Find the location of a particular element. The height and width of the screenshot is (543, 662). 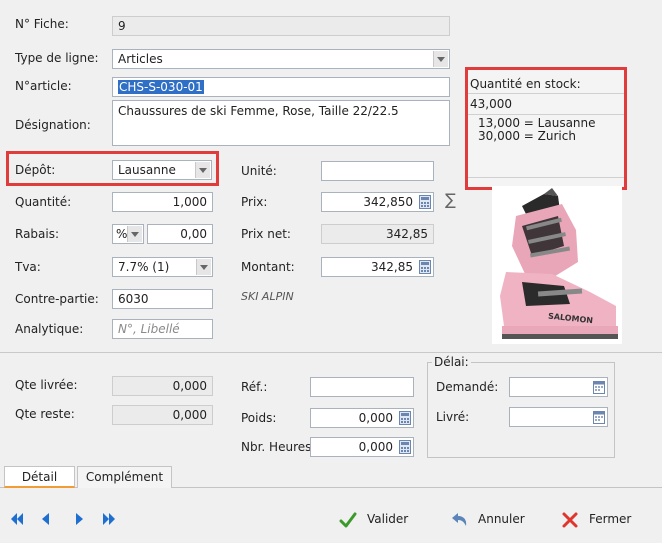

contre-partie-label: Contre-partie: is located at coordinates (57, 299).